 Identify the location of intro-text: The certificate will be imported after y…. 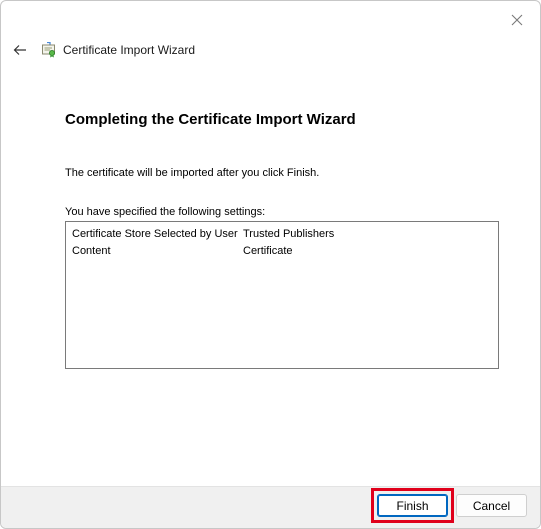
(192, 173).